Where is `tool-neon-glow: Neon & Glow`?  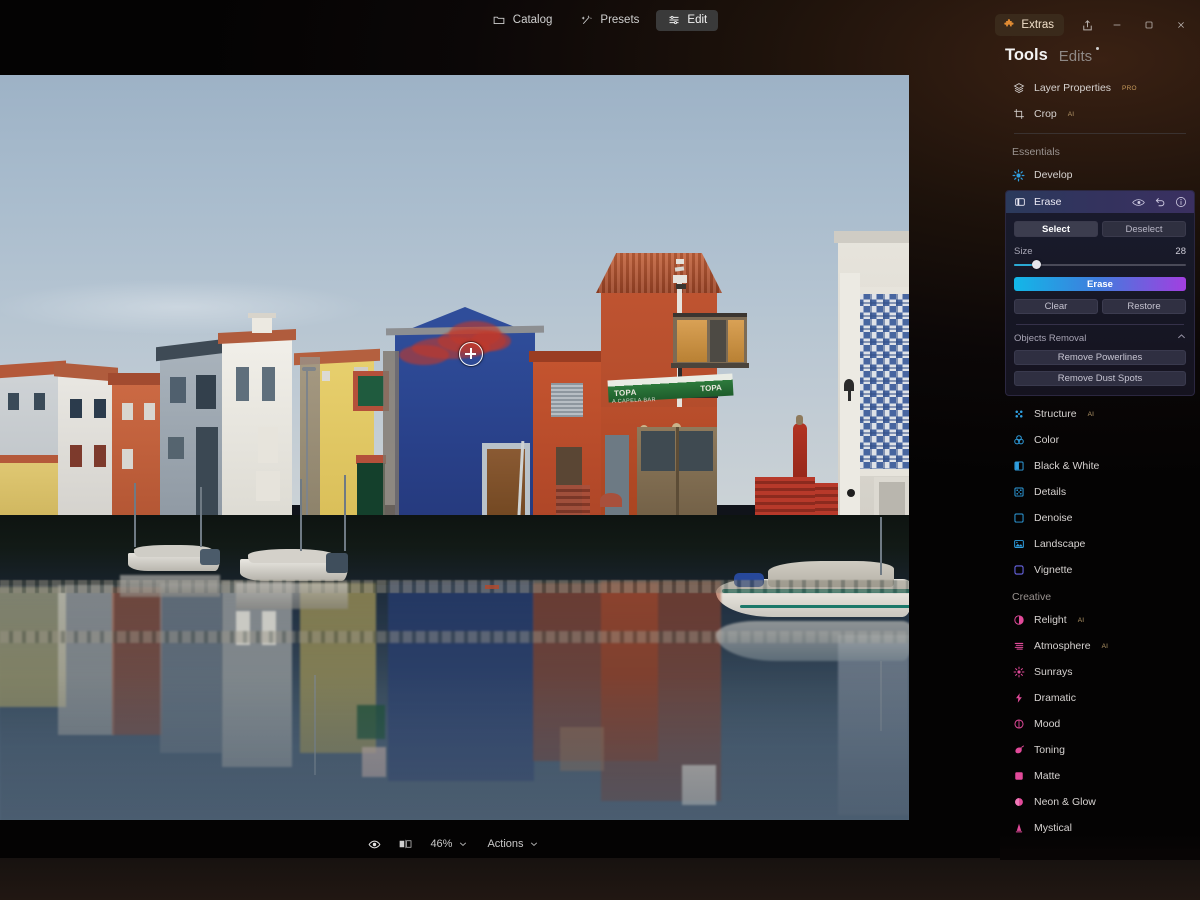
tool-neon-glow: Neon & Glow is located at coordinates (1100, 802).